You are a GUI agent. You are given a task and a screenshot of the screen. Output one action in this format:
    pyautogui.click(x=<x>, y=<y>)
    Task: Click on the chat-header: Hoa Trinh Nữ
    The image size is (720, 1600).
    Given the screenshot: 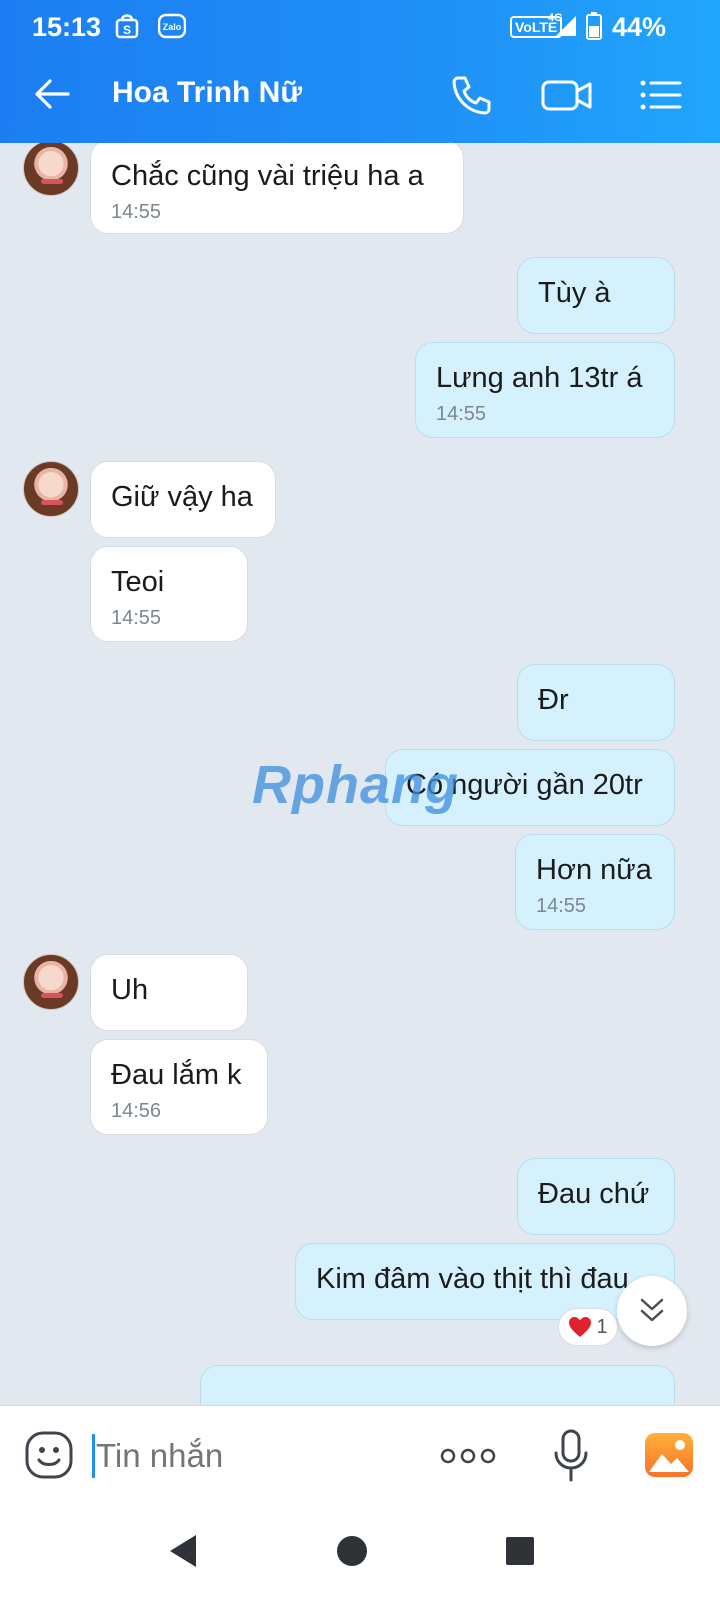 What is the action you would take?
    pyautogui.click(x=360, y=96)
    